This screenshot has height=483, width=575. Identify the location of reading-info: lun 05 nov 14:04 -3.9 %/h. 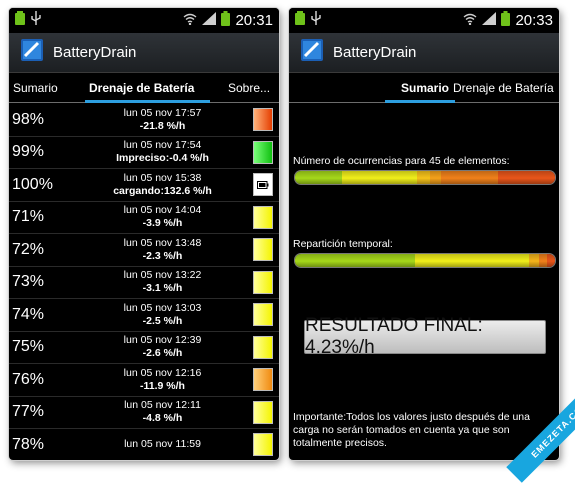
(162, 217).